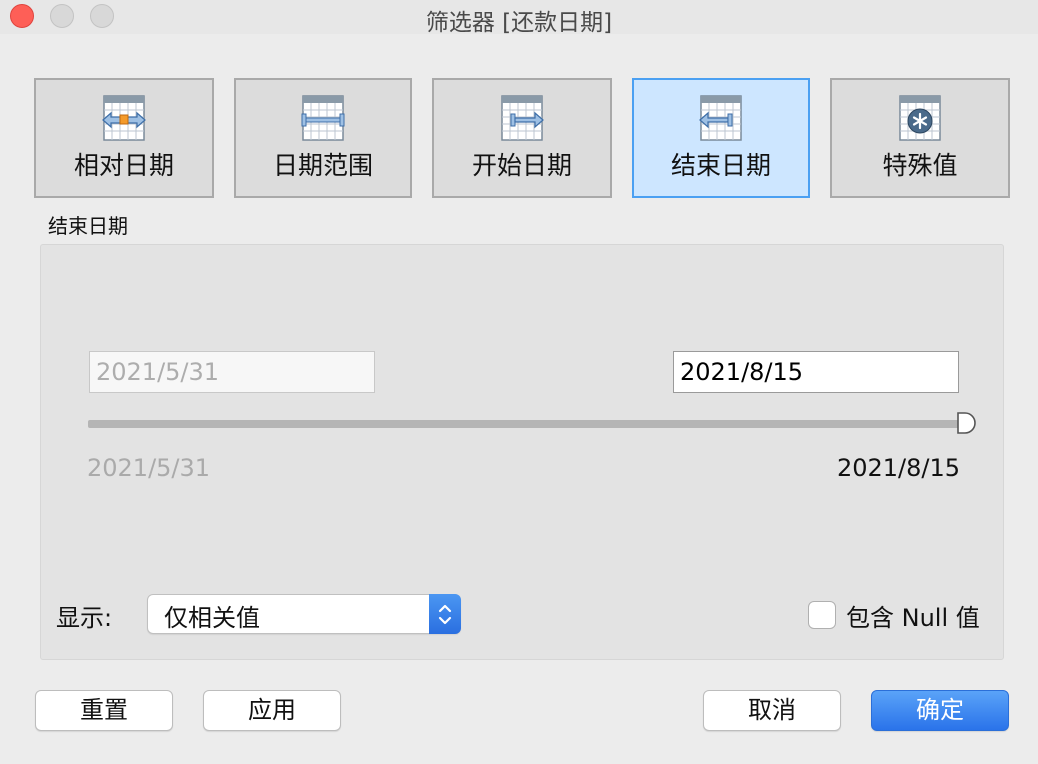 This screenshot has height=764, width=1038. I want to click on chevron-up-down-icon, so click(445, 614).